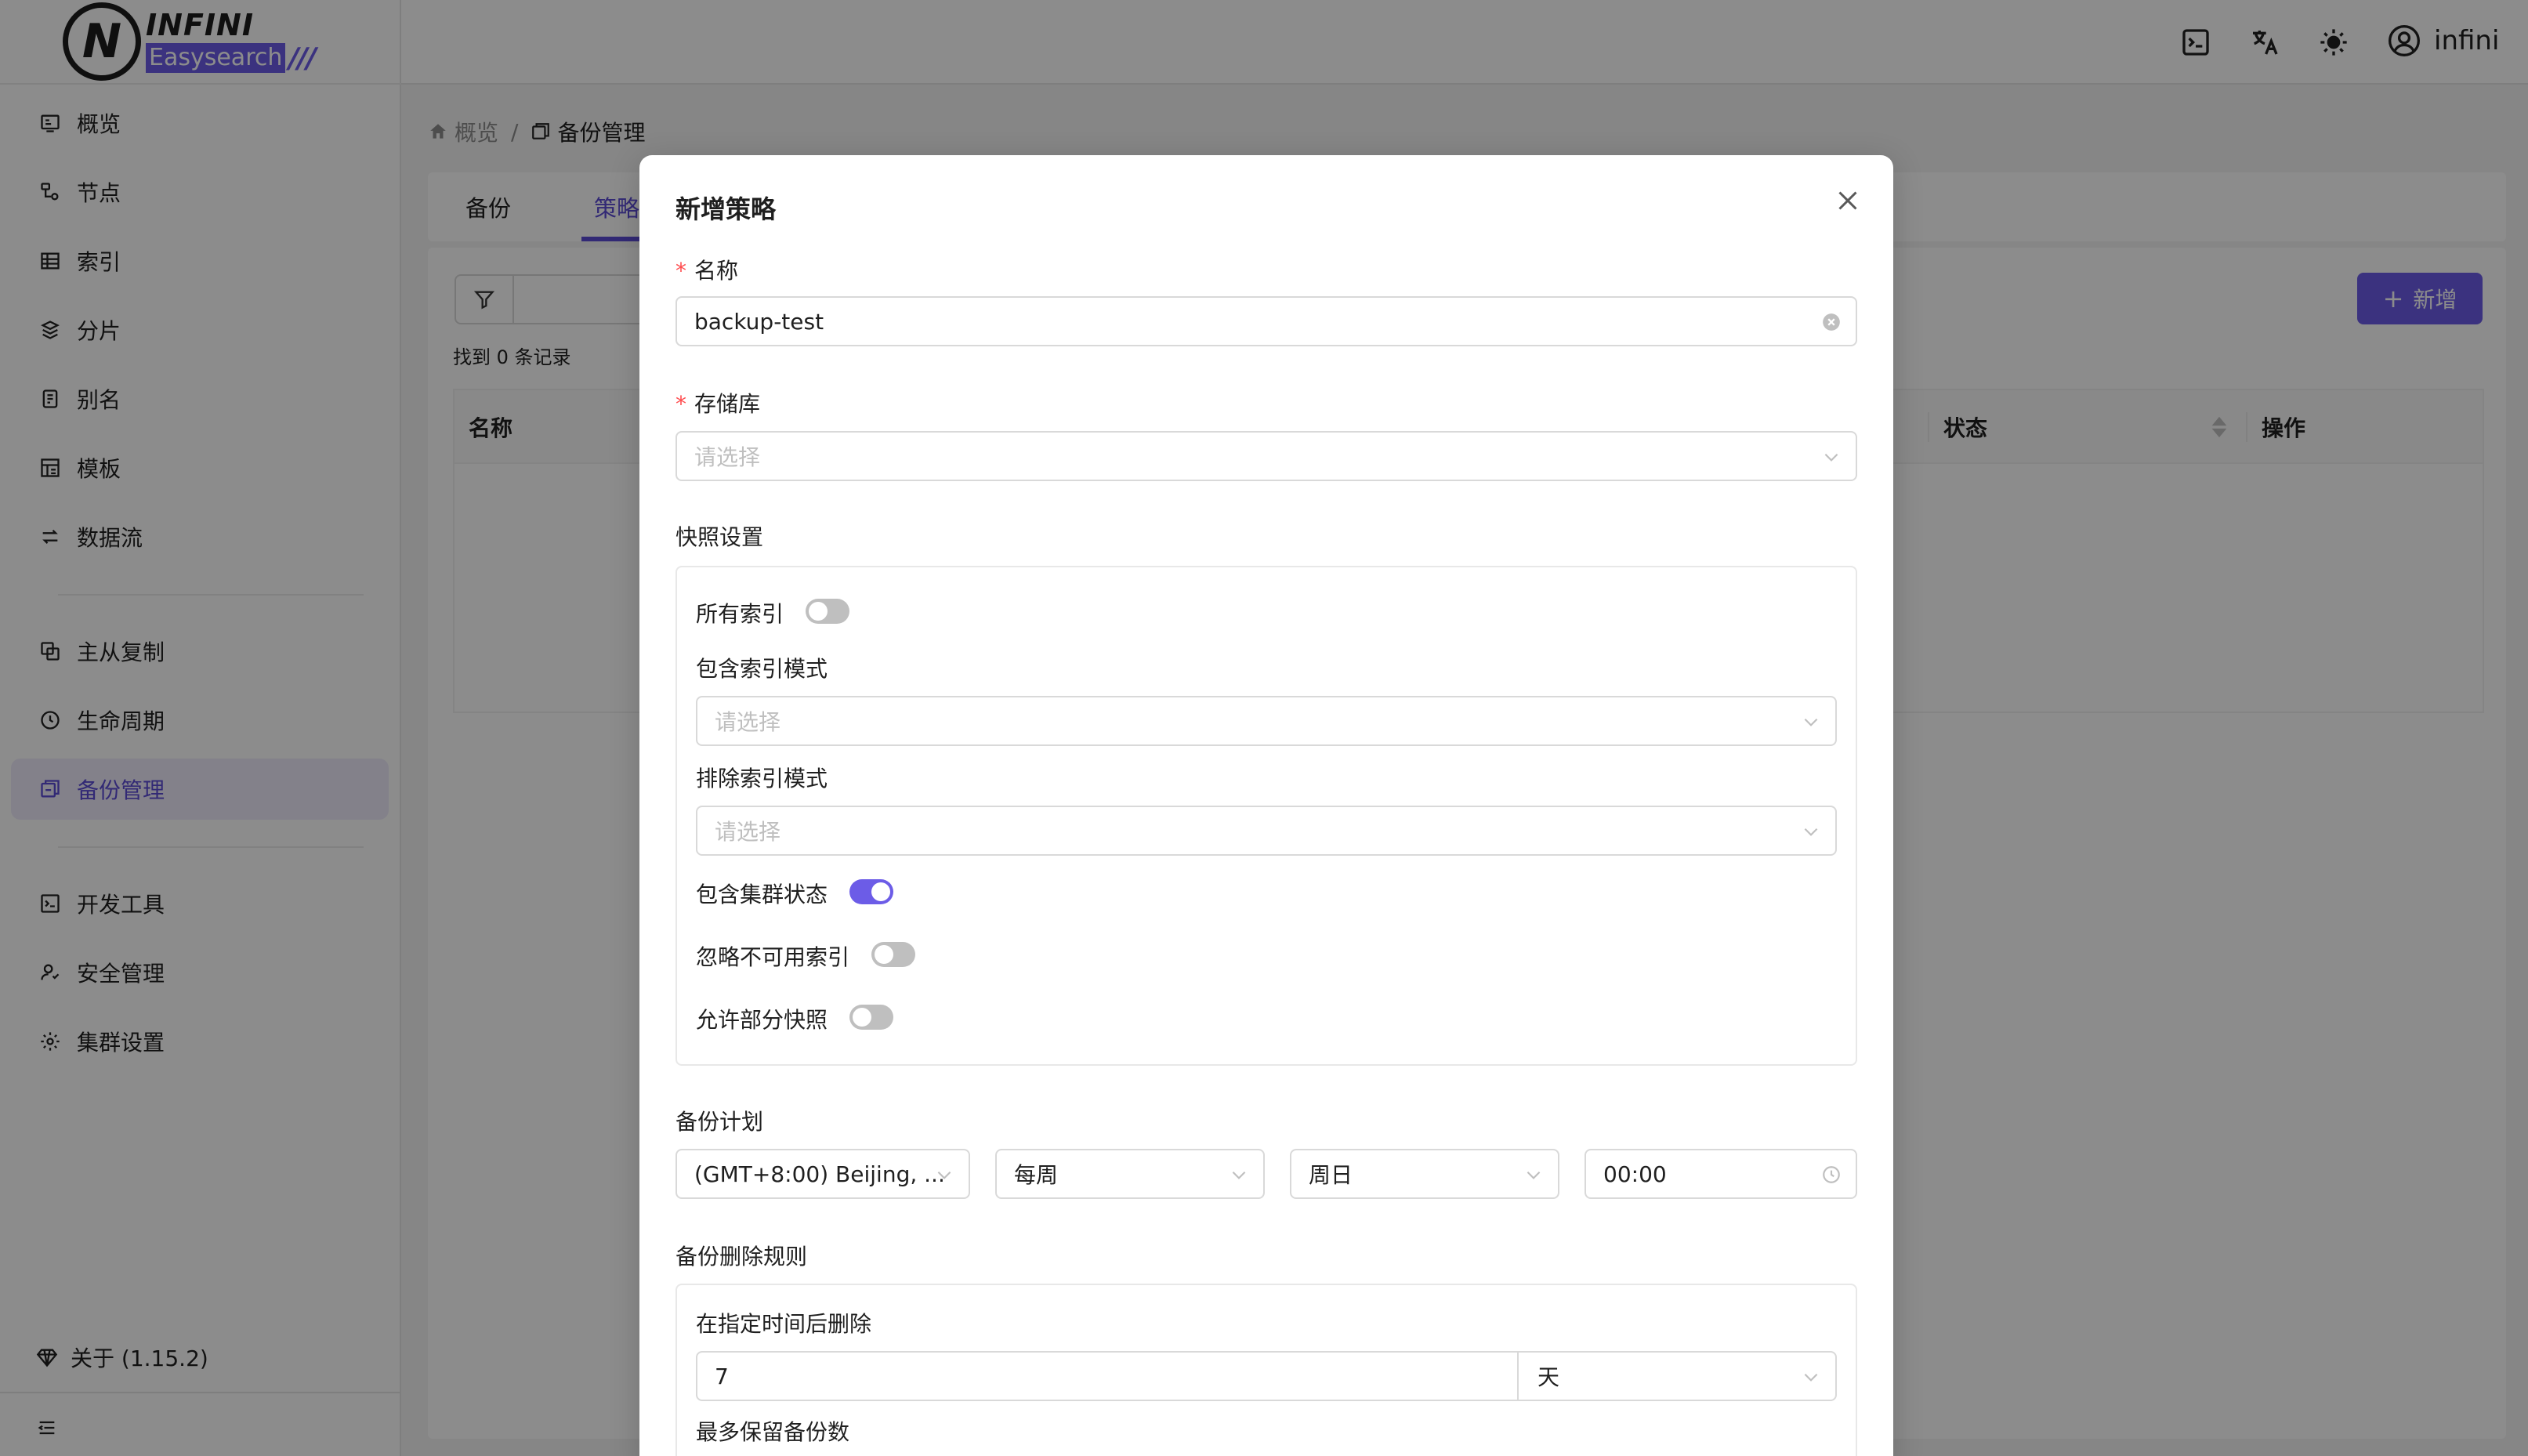 This screenshot has width=2528, height=1456. I want to click on allow-partial-toggle, so click(871, 1017).